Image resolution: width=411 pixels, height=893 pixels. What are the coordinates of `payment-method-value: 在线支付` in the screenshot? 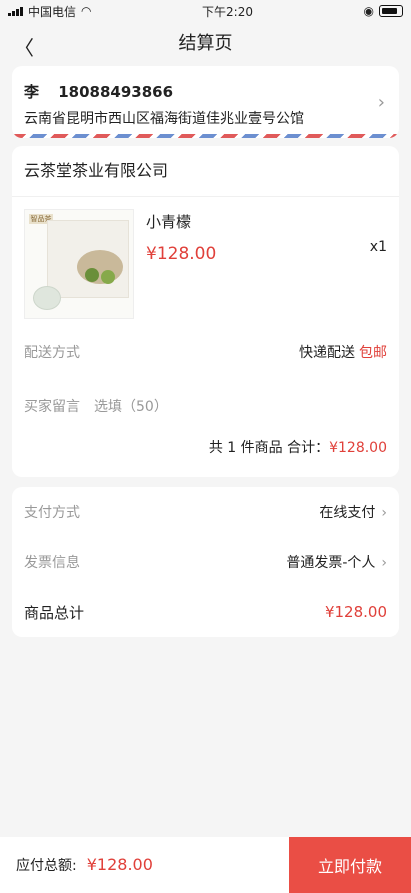 It's located at (347, 513).